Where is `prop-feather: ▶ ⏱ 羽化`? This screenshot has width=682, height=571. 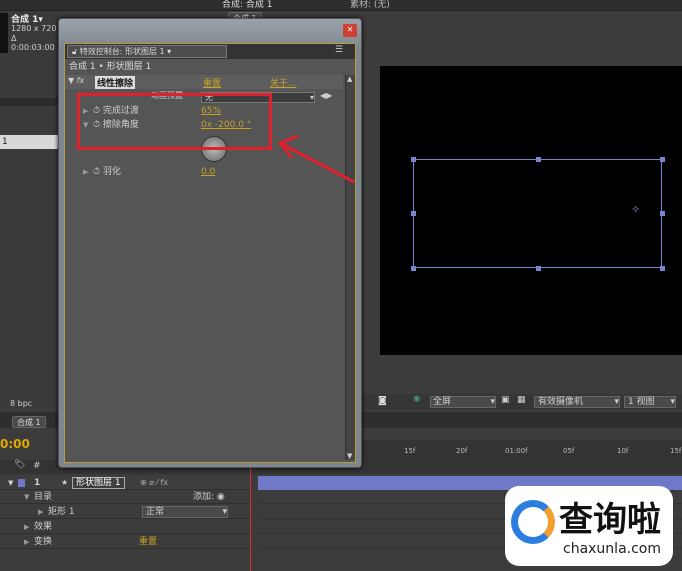 prop-feather: ▶ ⏱ 羽化 is located at coordinates (102, 172).